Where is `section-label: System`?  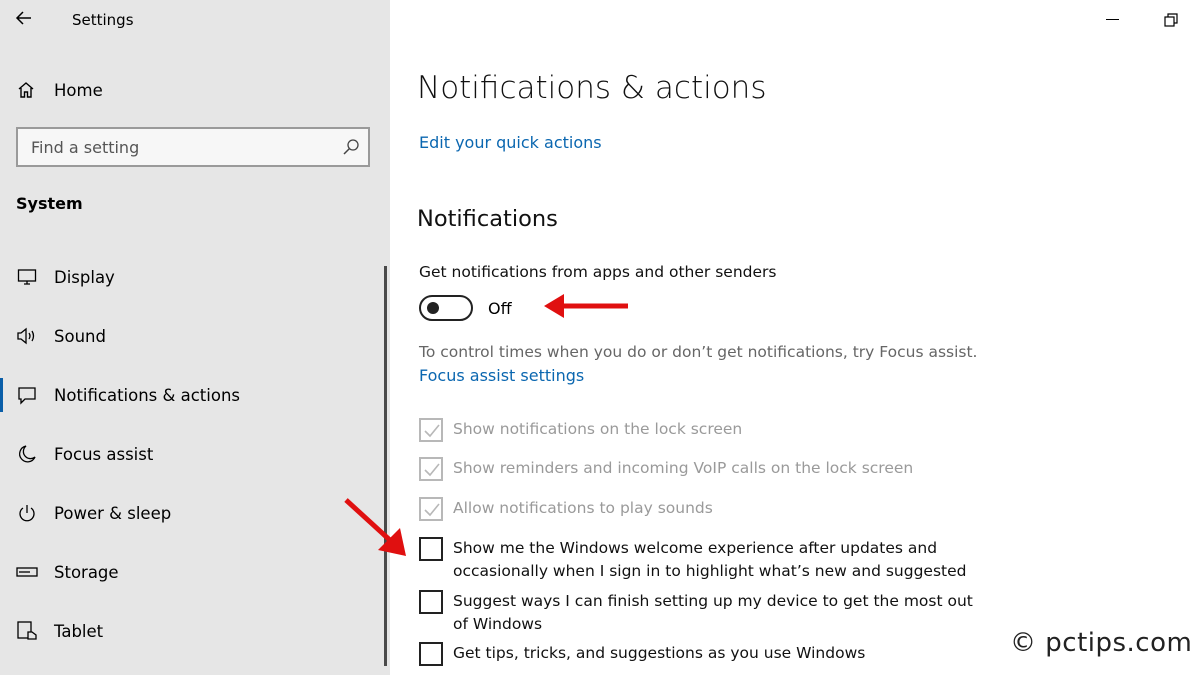 section-label: System is located at coordinates (49, 203).